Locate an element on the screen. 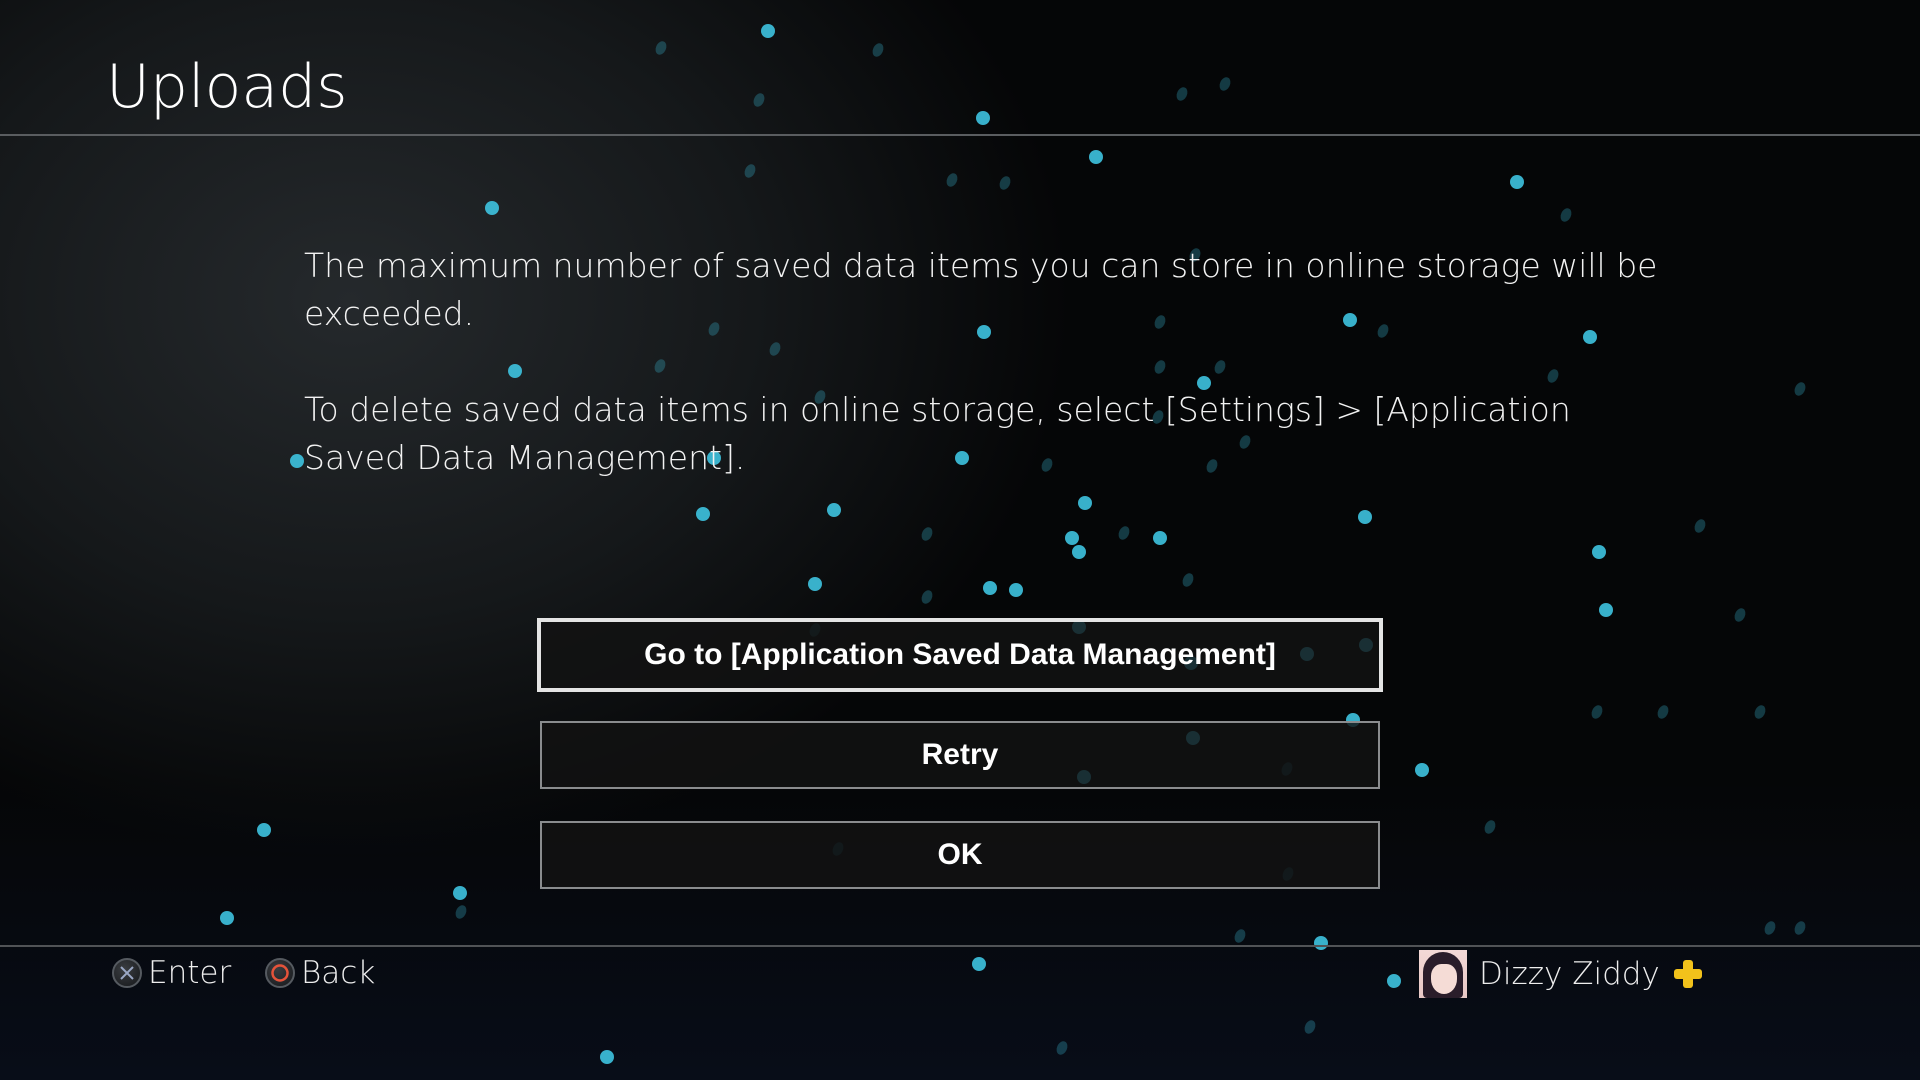  user-profile: Dizzy Ziddy is located at coordinates (1560, 974).